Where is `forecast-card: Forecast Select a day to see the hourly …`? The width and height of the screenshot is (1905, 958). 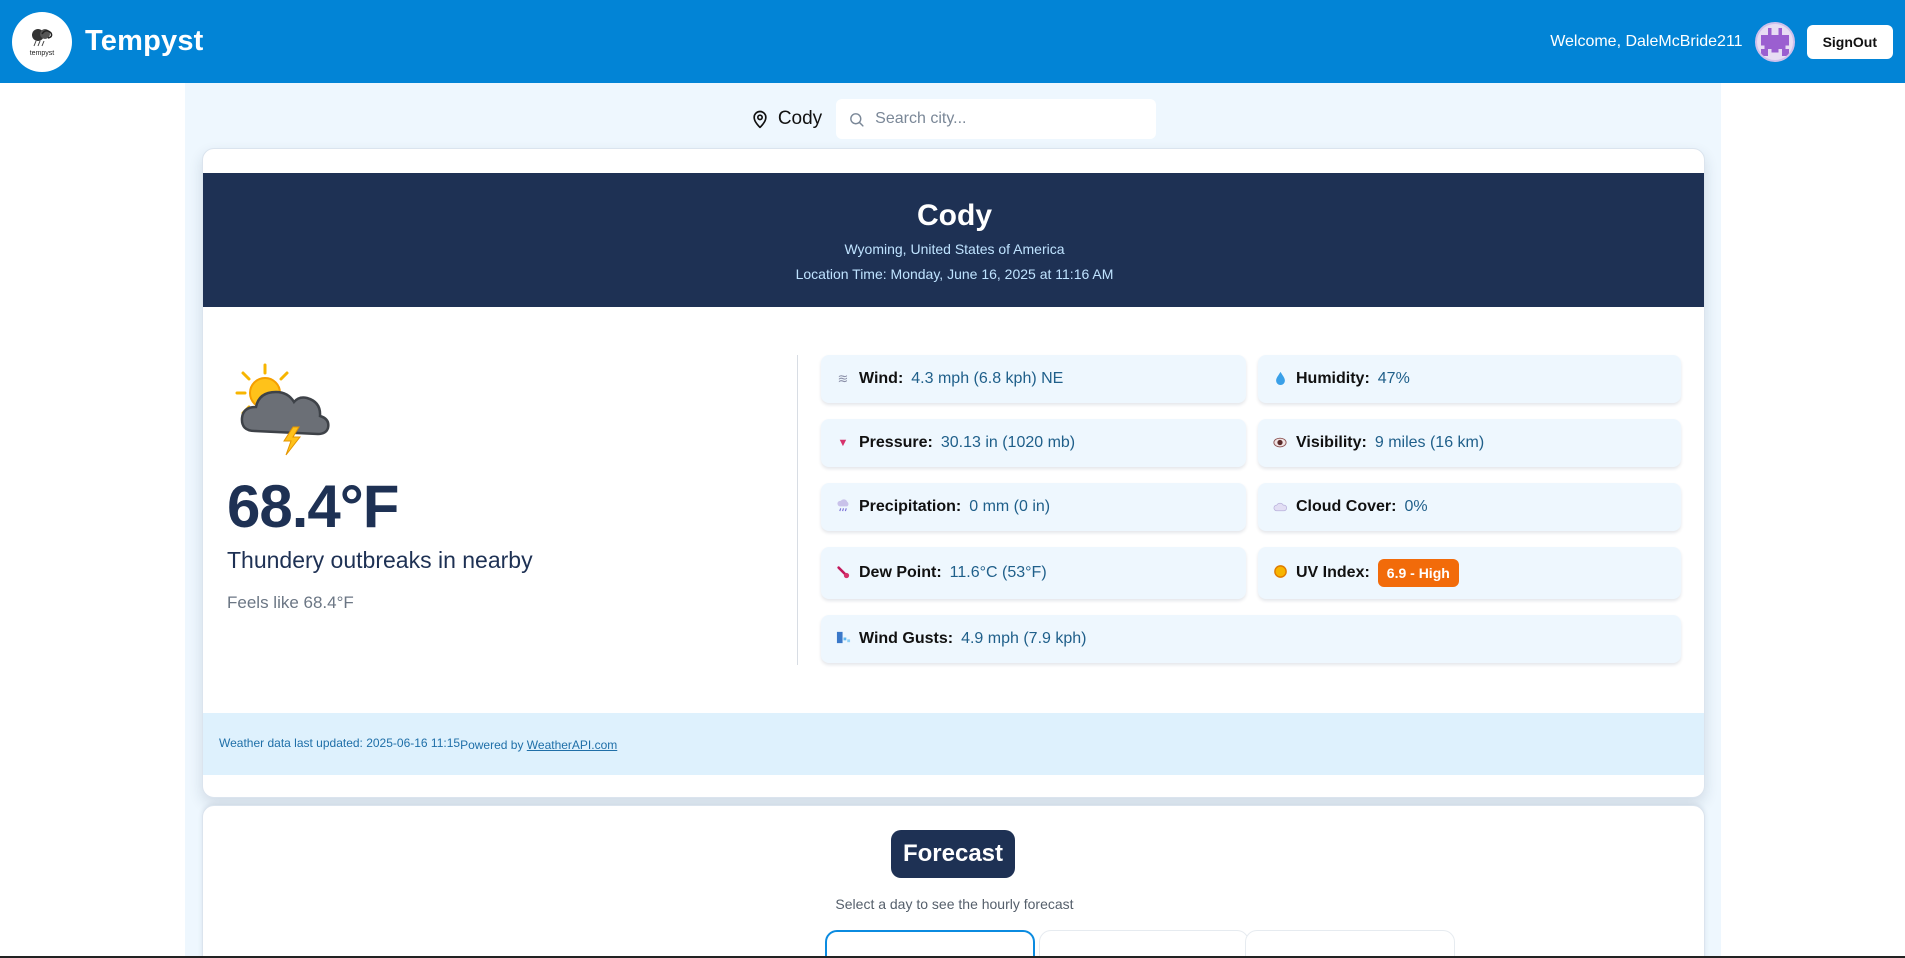 forecast-card: Forecast Select a day to see the hourly … is located at coordinates (953, 881).